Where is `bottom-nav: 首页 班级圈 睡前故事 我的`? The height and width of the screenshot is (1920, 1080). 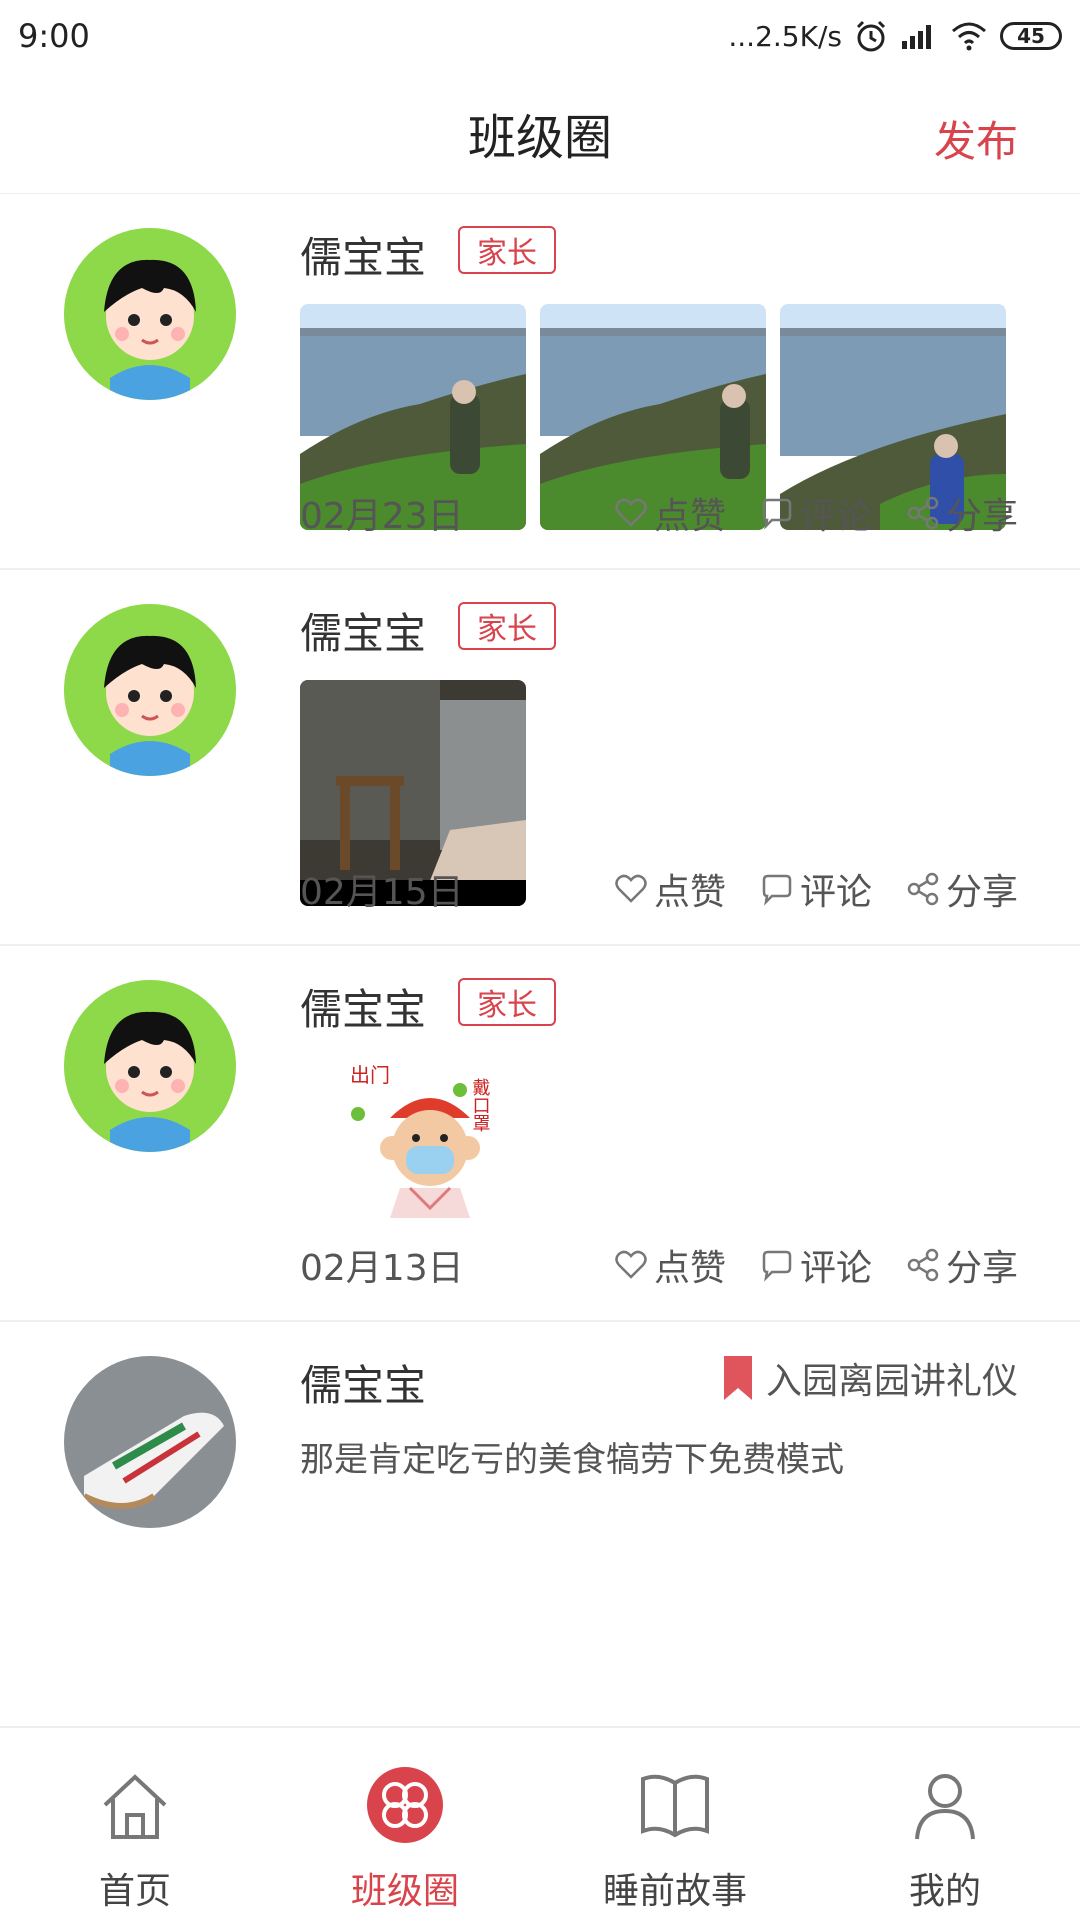
bottom-nav: 首页 班级圈 睡前故事 我的 is located at coordinates (540, 1823).